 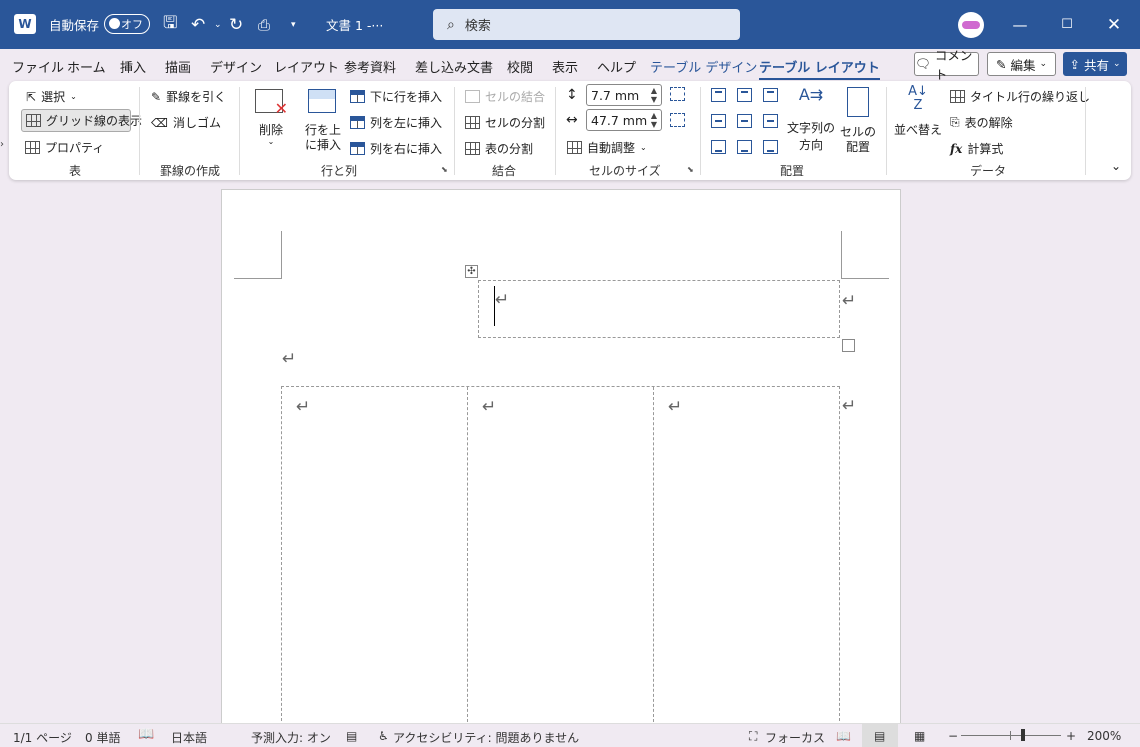 I want to click on formula-icon: fx, so click(x=956, y=148).